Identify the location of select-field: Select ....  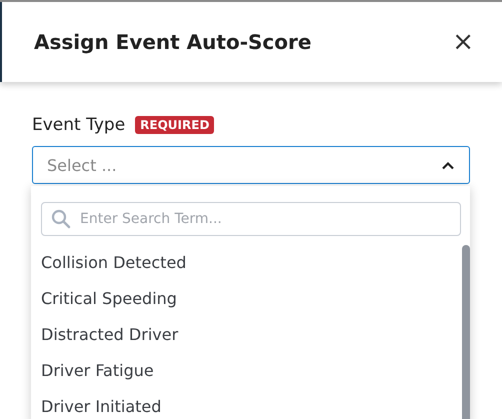
(251, 165).